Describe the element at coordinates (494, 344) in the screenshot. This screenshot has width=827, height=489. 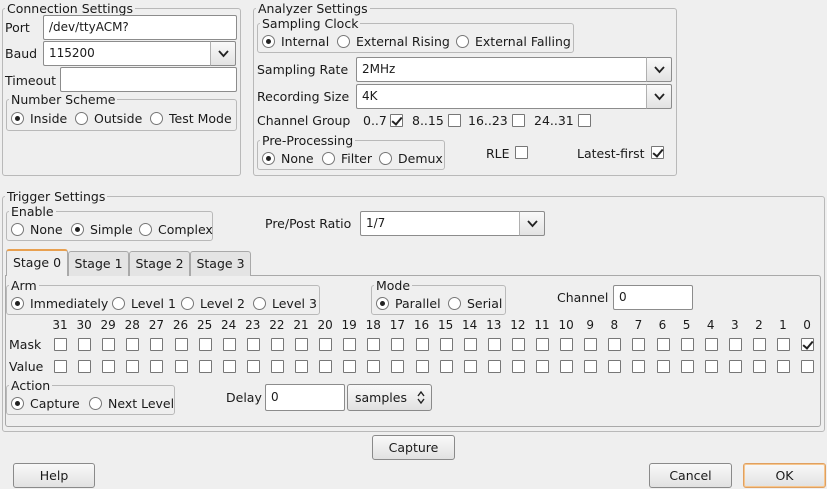
I see `mask-bit-13-checkbox` at that location.